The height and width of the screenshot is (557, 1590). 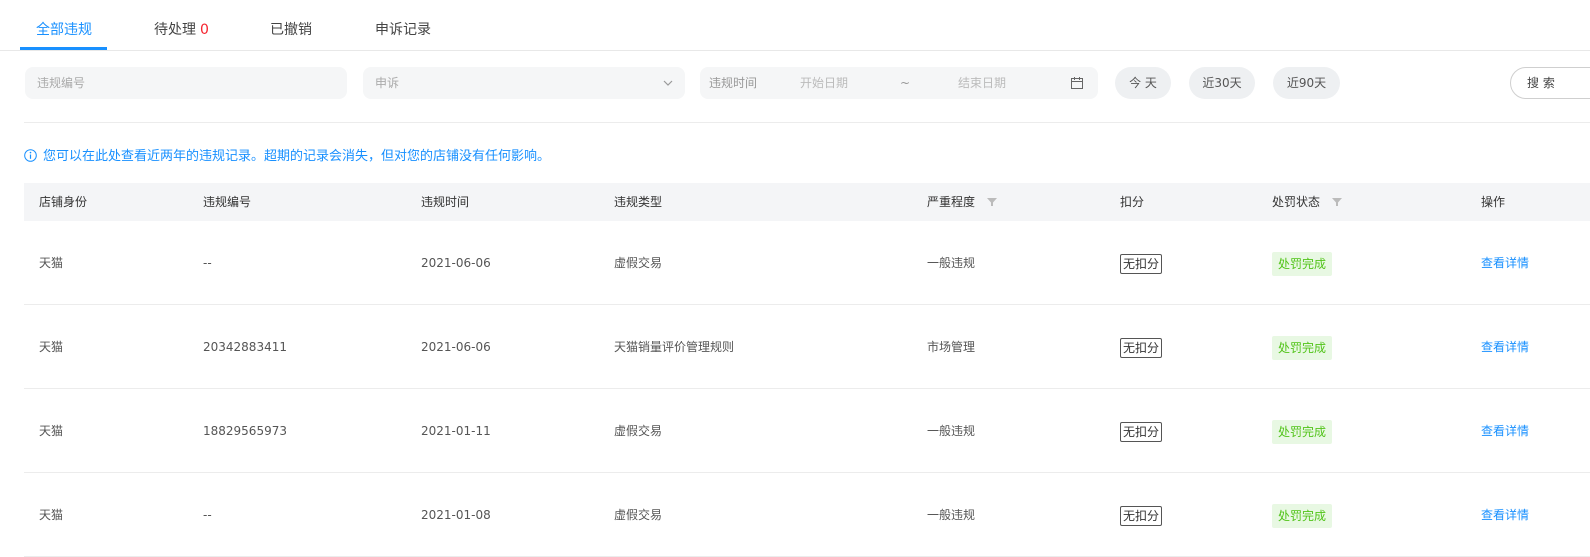 What do you see at coordinates (899, 83) in the screenshot?
I see `date-range-picker: 违规时间 开始日期 ~ 结束日期` at bounding box center [899, 83].